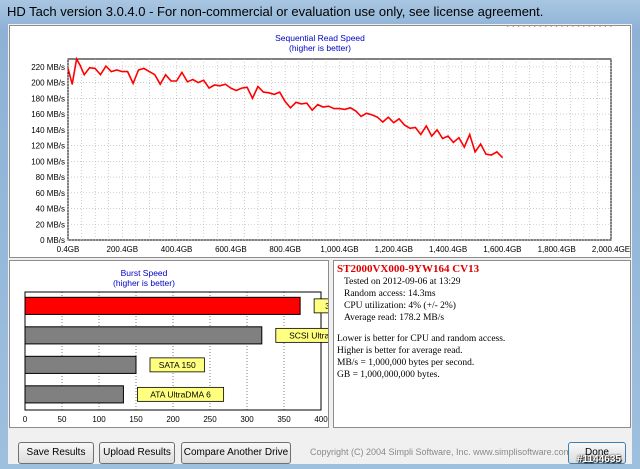 This screenshot has height=469, width=640. Describe the element at coordinates (48, 161) in the screenshot. I see `y-tick-label: 100 MB/s` at that location.